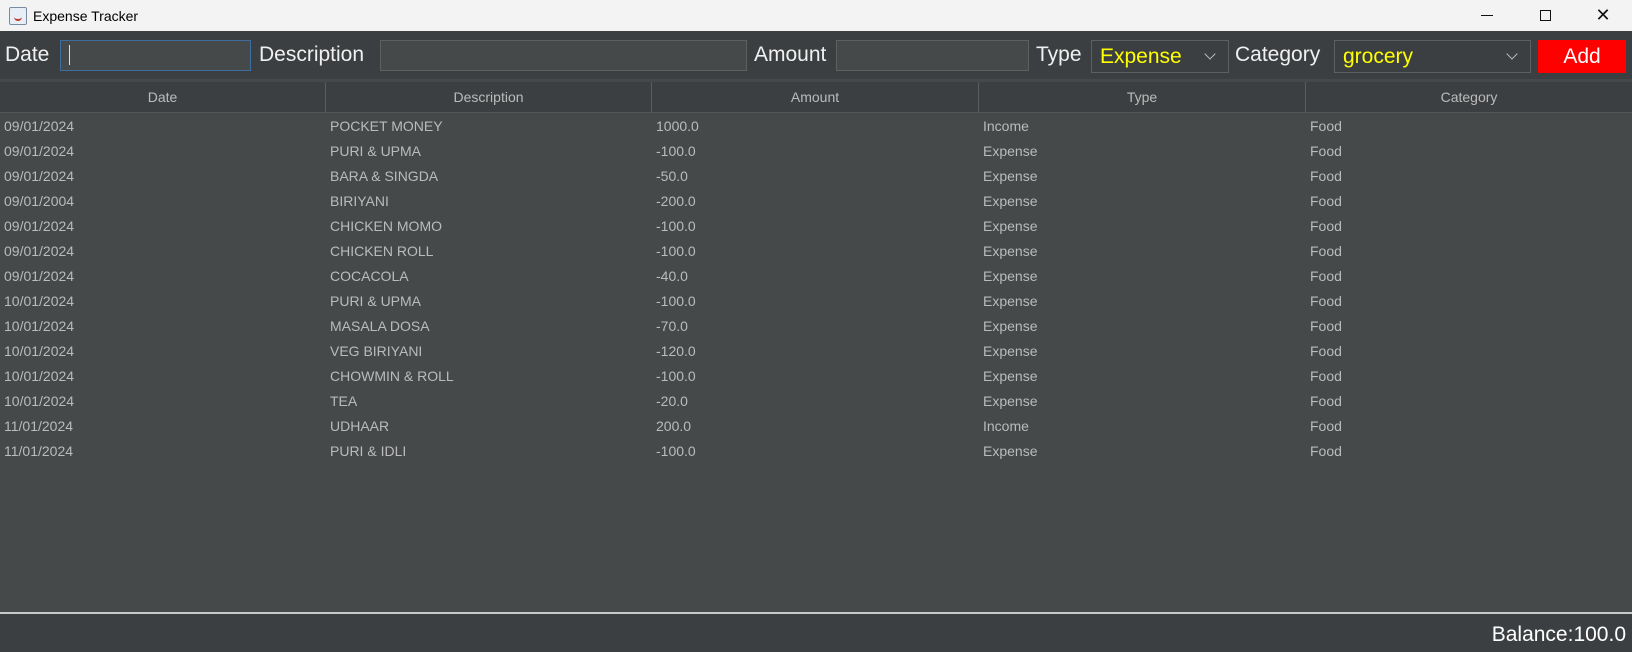 The image size is (1632, 652). I want to click on minimize-icon, so click(1487, 15).